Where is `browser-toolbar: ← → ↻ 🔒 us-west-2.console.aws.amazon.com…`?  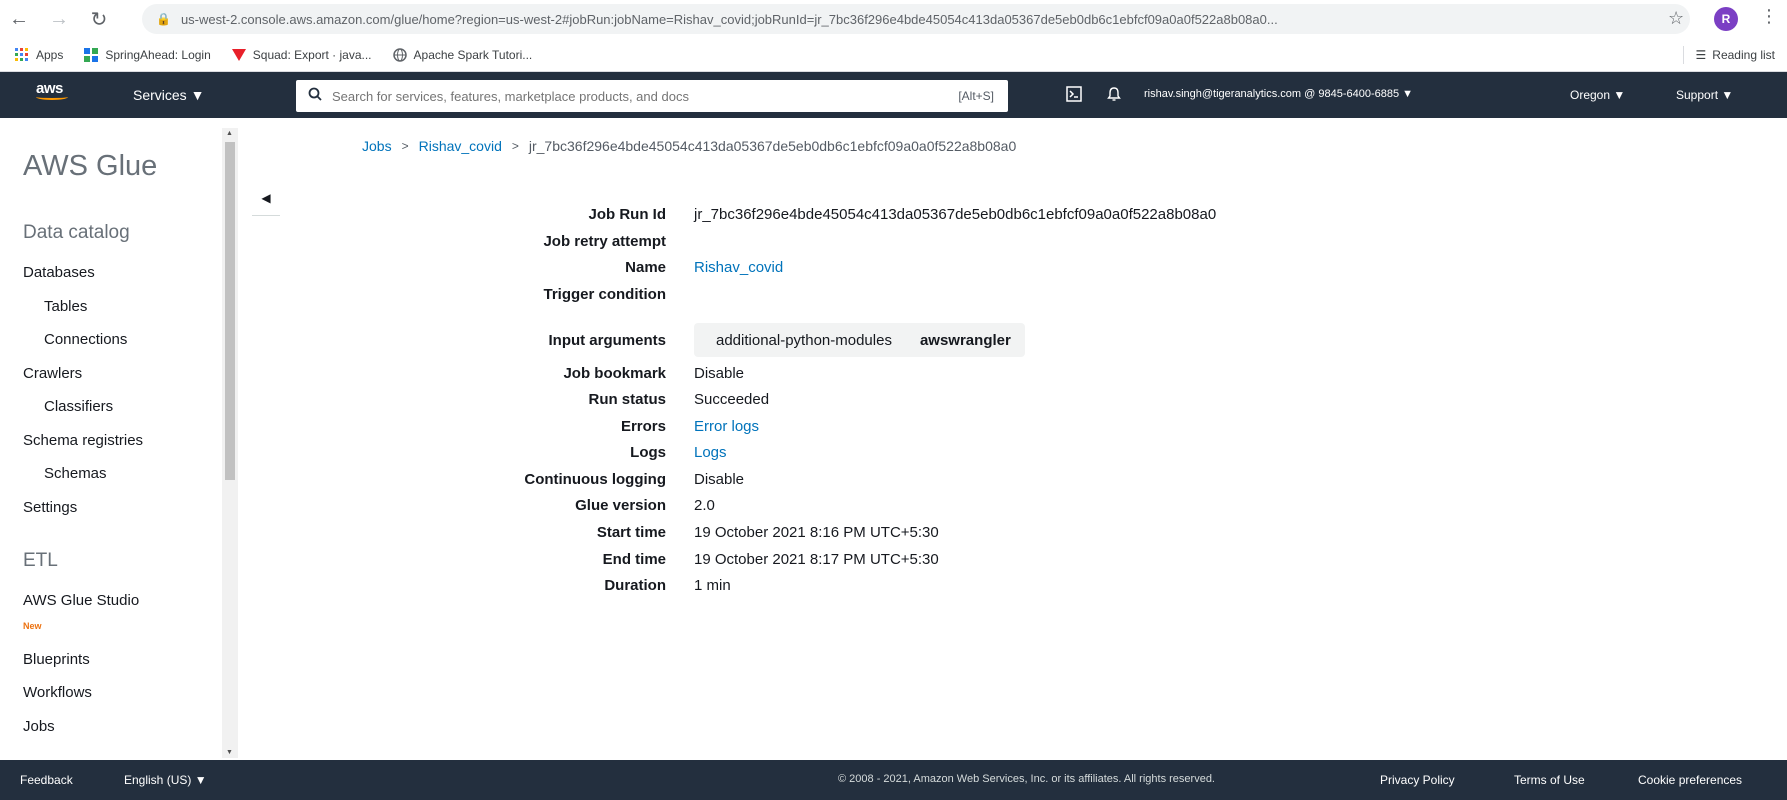 browser-toolbar: ← → ↻ 🔒 us-west-2.console.aws.amazon.com… is located at coordinates (893, 19).